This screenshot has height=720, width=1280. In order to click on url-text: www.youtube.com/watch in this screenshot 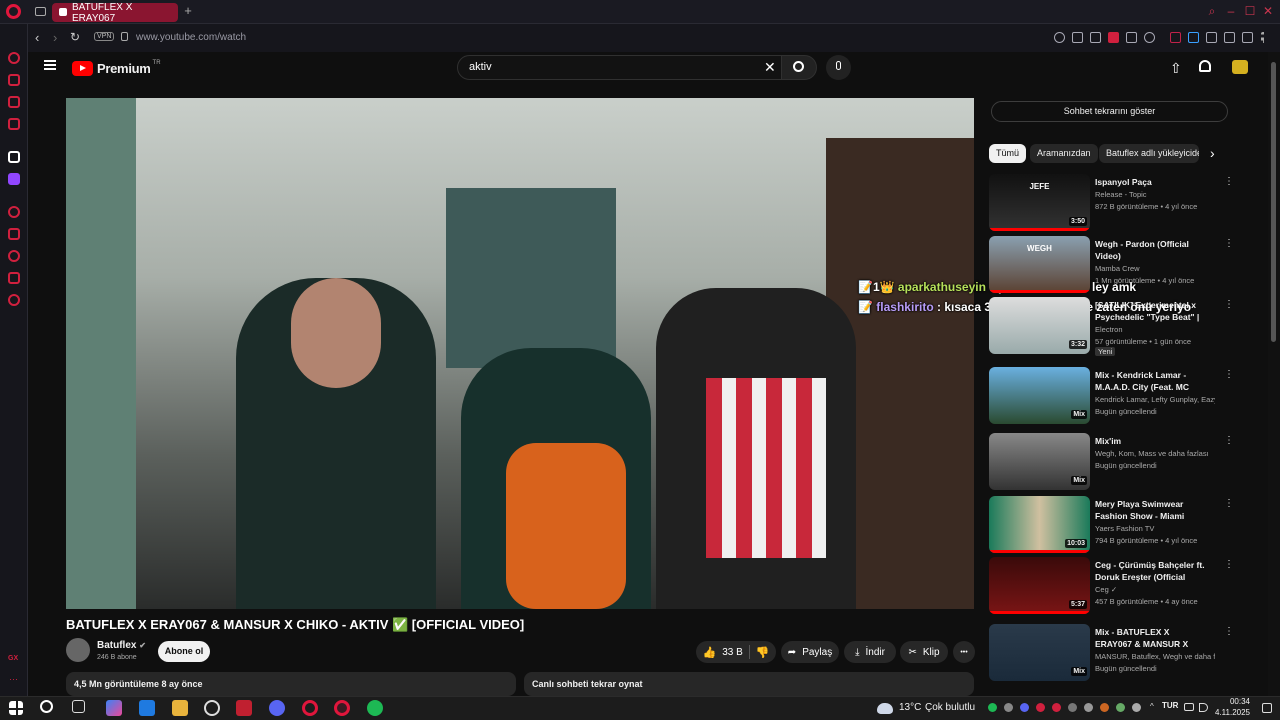, I will do `click(191, 37)`.